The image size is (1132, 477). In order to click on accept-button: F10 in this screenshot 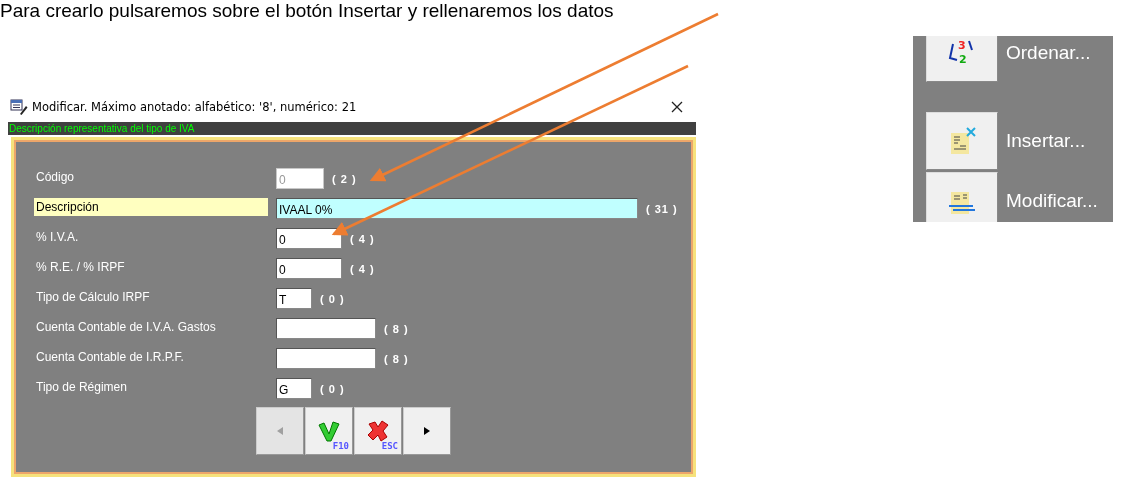, I will do `click(329, 431)`.